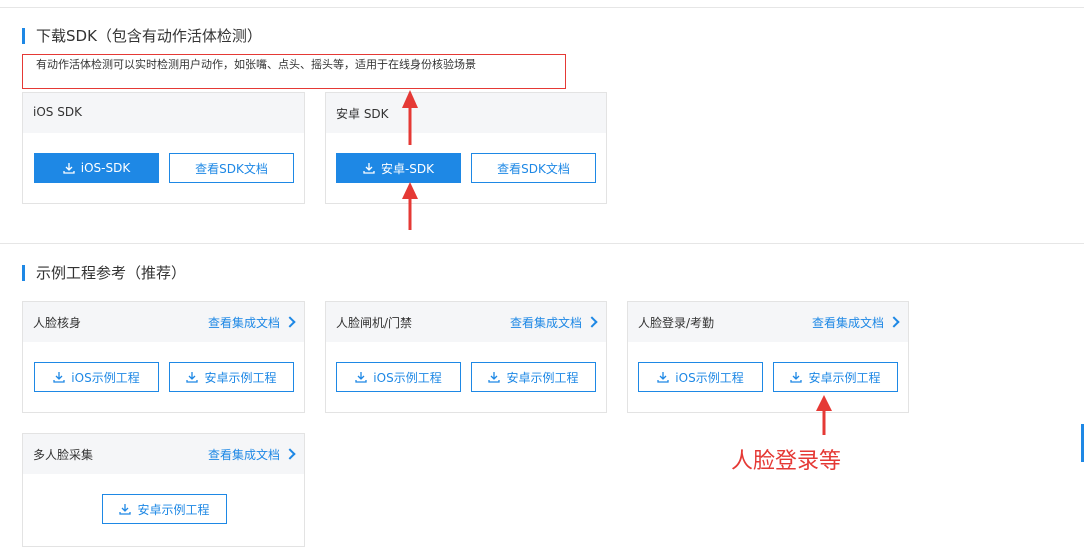 The image size is (1084, 547). What do you see at coordinates (466, 148) in the screenshot?
I see `sdk-card-android: 安卓 SDK 安卓-SDK 查看SDK文档` at bounding box center [466, 148].